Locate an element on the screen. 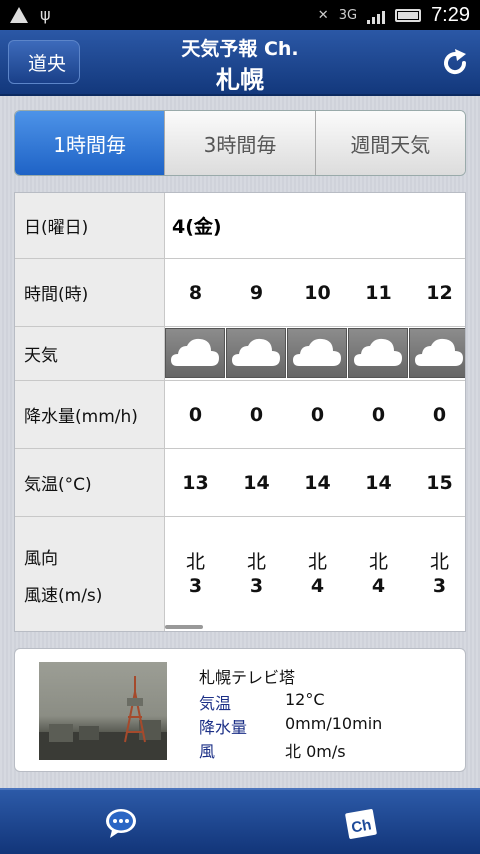  temp-row: 気温(°C) 13 14 14 14 15 is located at coordinates (240, 483).